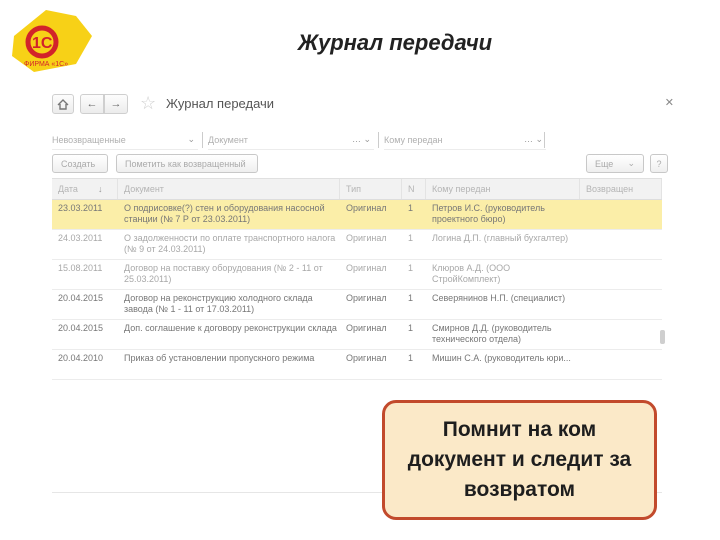 Image resolution: width=720 pixels, height=540 pixels. What do you see at coordinates (80, 208) in the screenshot?
I see `cell-date: 23.03.2011` at bounding box center [80, 208].